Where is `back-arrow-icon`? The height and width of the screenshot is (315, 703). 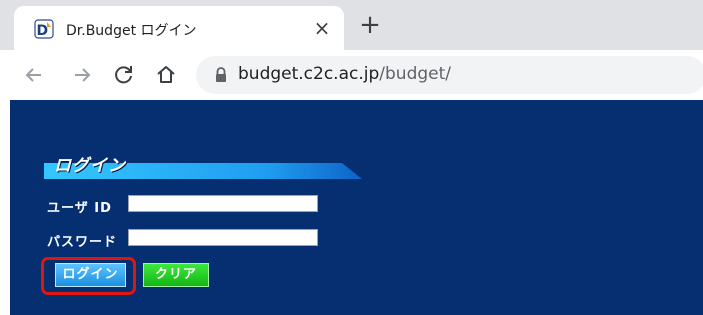
back-arrow-icon is located at coordinates (34, 75).